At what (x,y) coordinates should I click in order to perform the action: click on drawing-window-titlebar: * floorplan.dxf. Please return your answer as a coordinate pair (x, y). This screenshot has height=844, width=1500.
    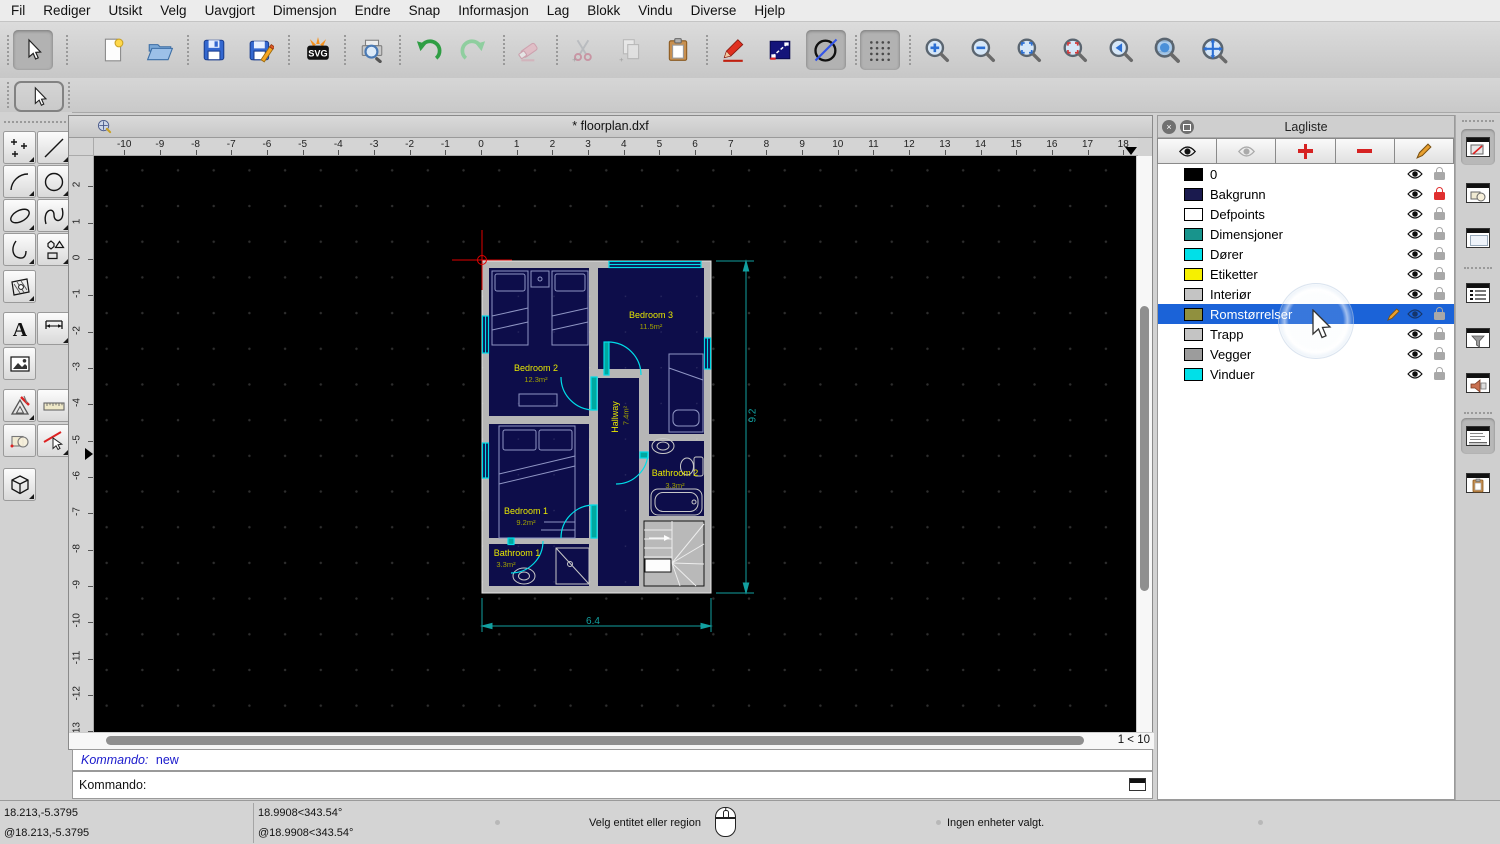
    Looking at the image, I should click on (610, 127).